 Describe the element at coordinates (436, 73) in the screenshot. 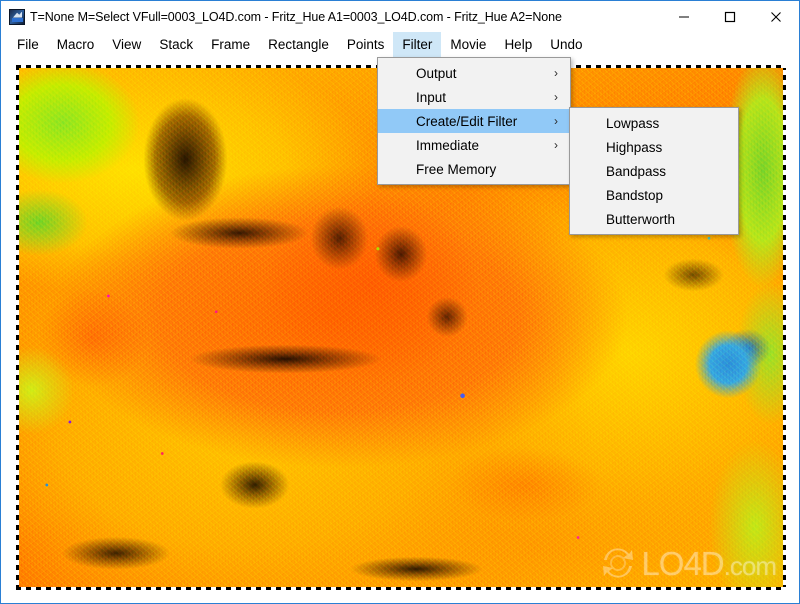

I see `menu-option-output-label: Output` at that location.